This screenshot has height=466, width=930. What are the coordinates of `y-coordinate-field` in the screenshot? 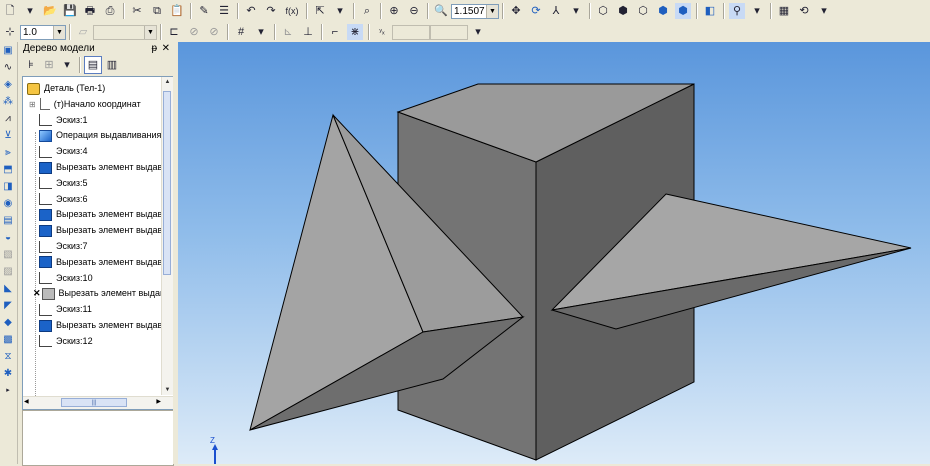 It's located at (449, 32).